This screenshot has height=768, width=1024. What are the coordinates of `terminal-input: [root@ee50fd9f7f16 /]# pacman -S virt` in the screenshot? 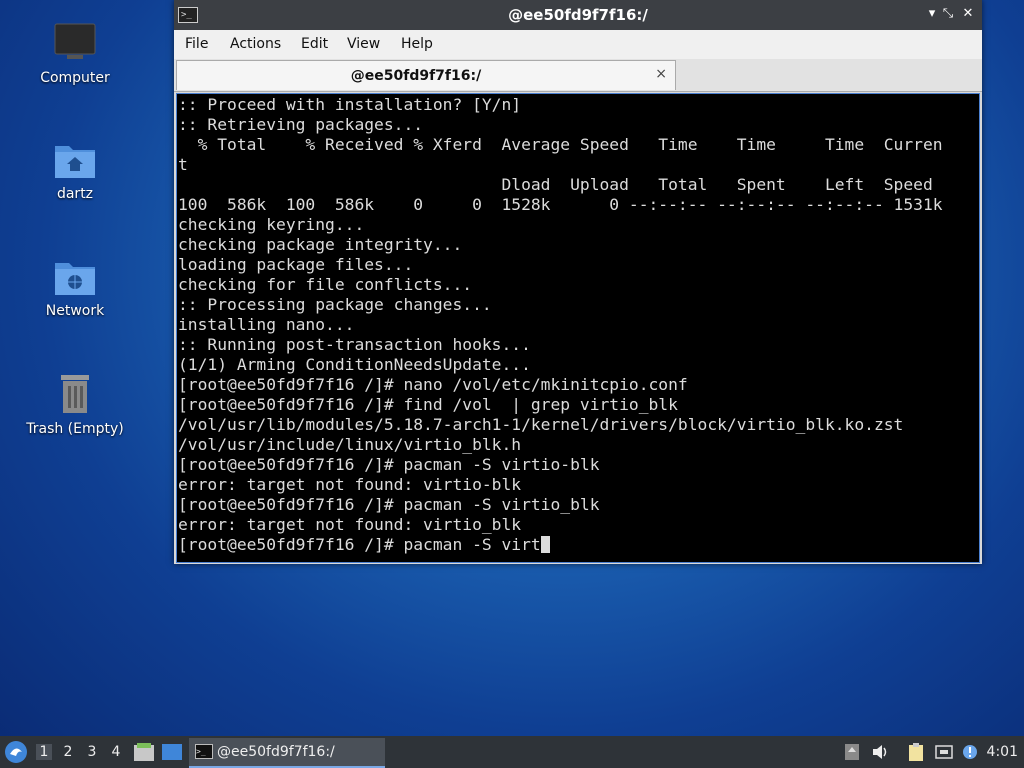 It's located at (359, 544).